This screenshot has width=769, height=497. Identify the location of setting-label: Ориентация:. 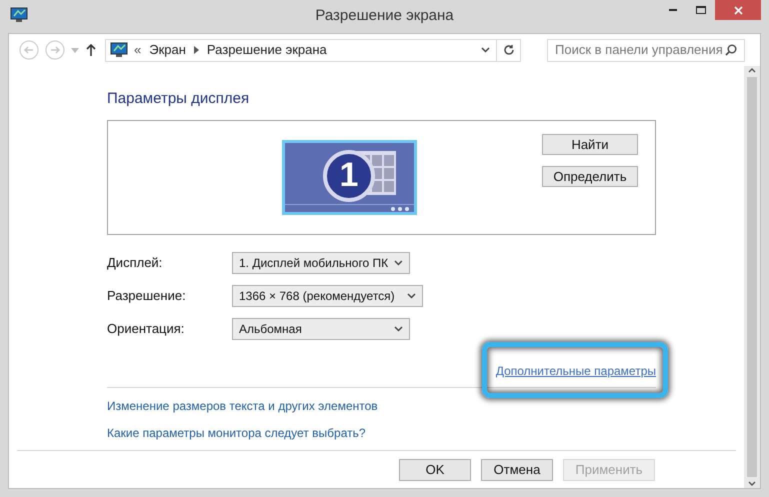
(146, 329).